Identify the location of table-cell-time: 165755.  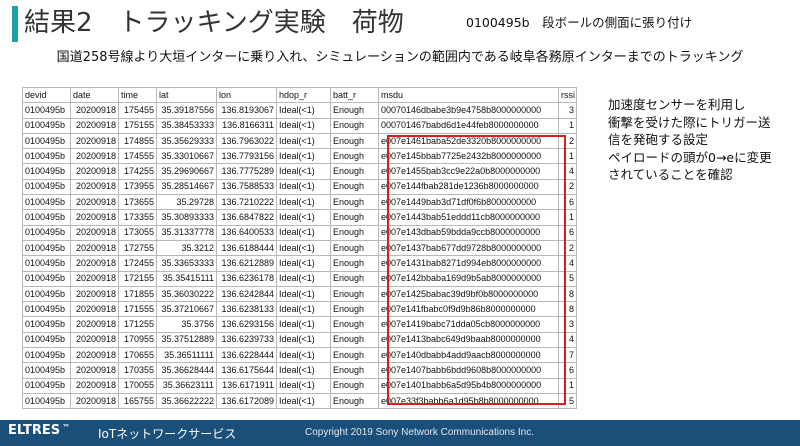
(137, 401).